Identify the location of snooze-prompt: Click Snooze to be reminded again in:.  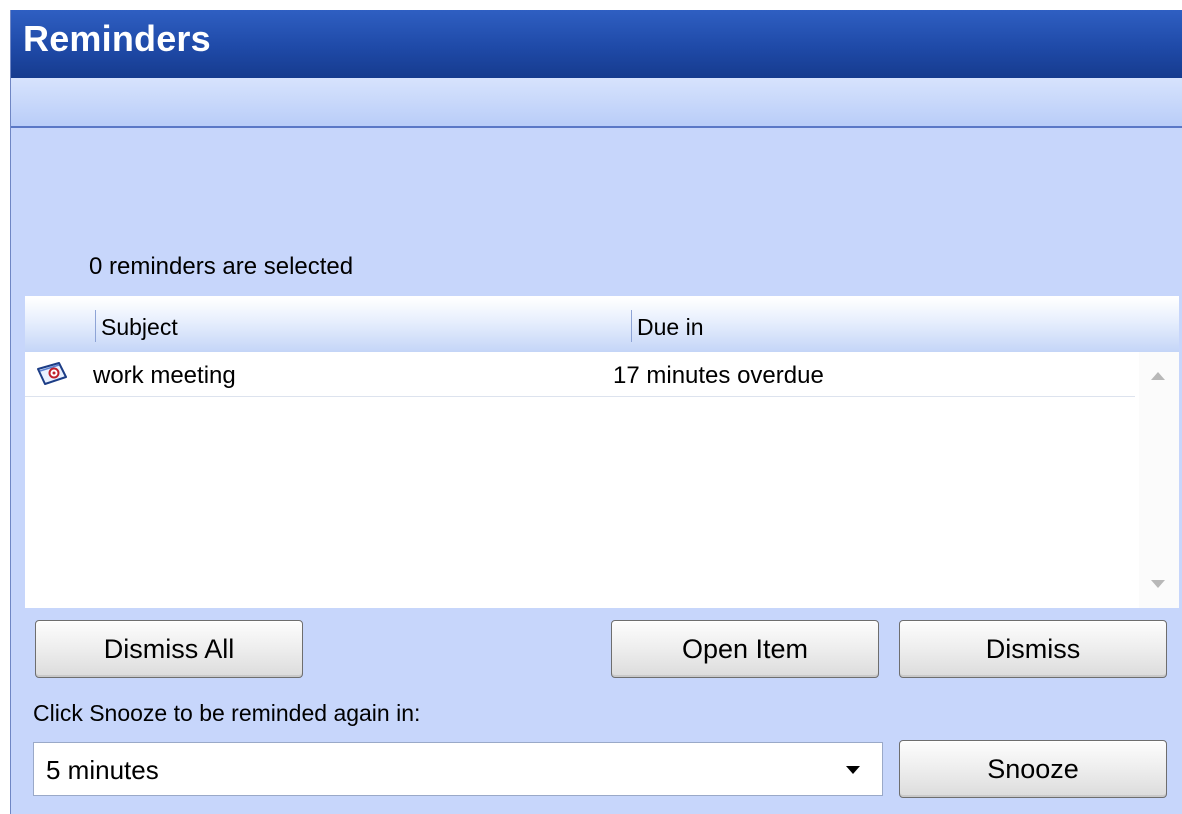
(227, 713).